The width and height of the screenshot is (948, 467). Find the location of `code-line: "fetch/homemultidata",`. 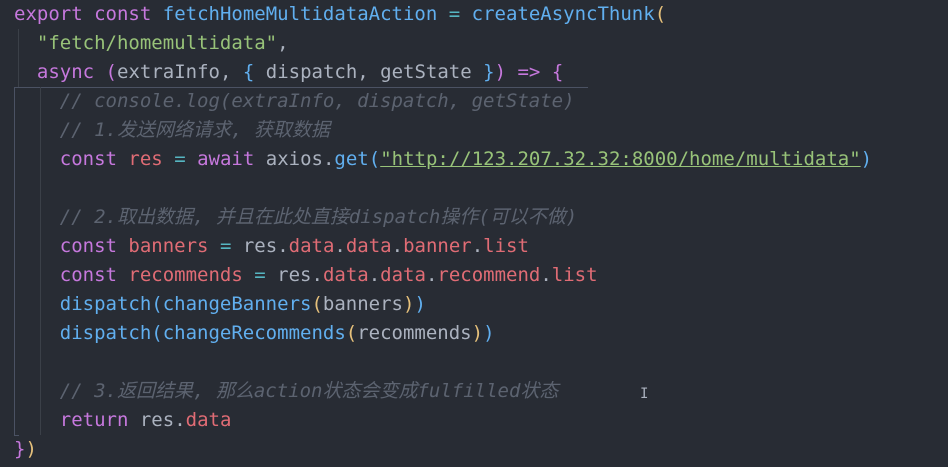

code-line: "fetch/homemultidata", is located at coordinates (151, 43).